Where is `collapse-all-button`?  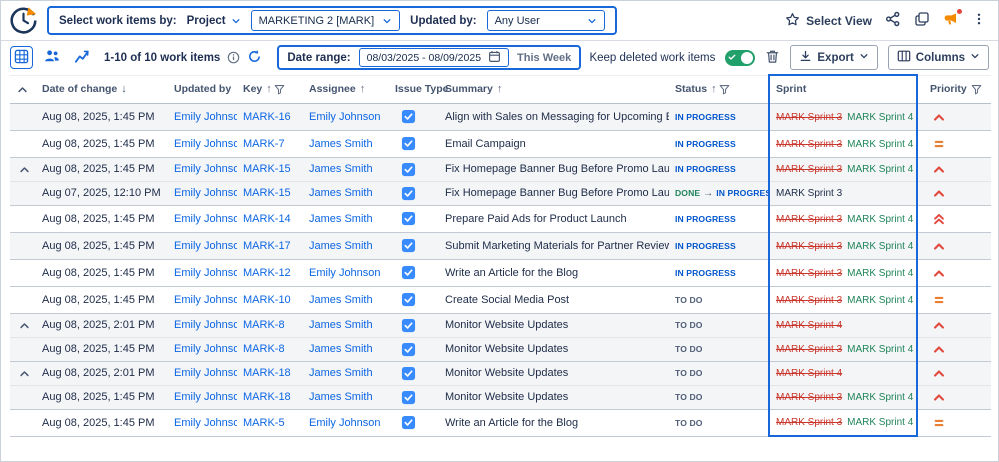 collapse-all-button is located at coordinates (23, 89).